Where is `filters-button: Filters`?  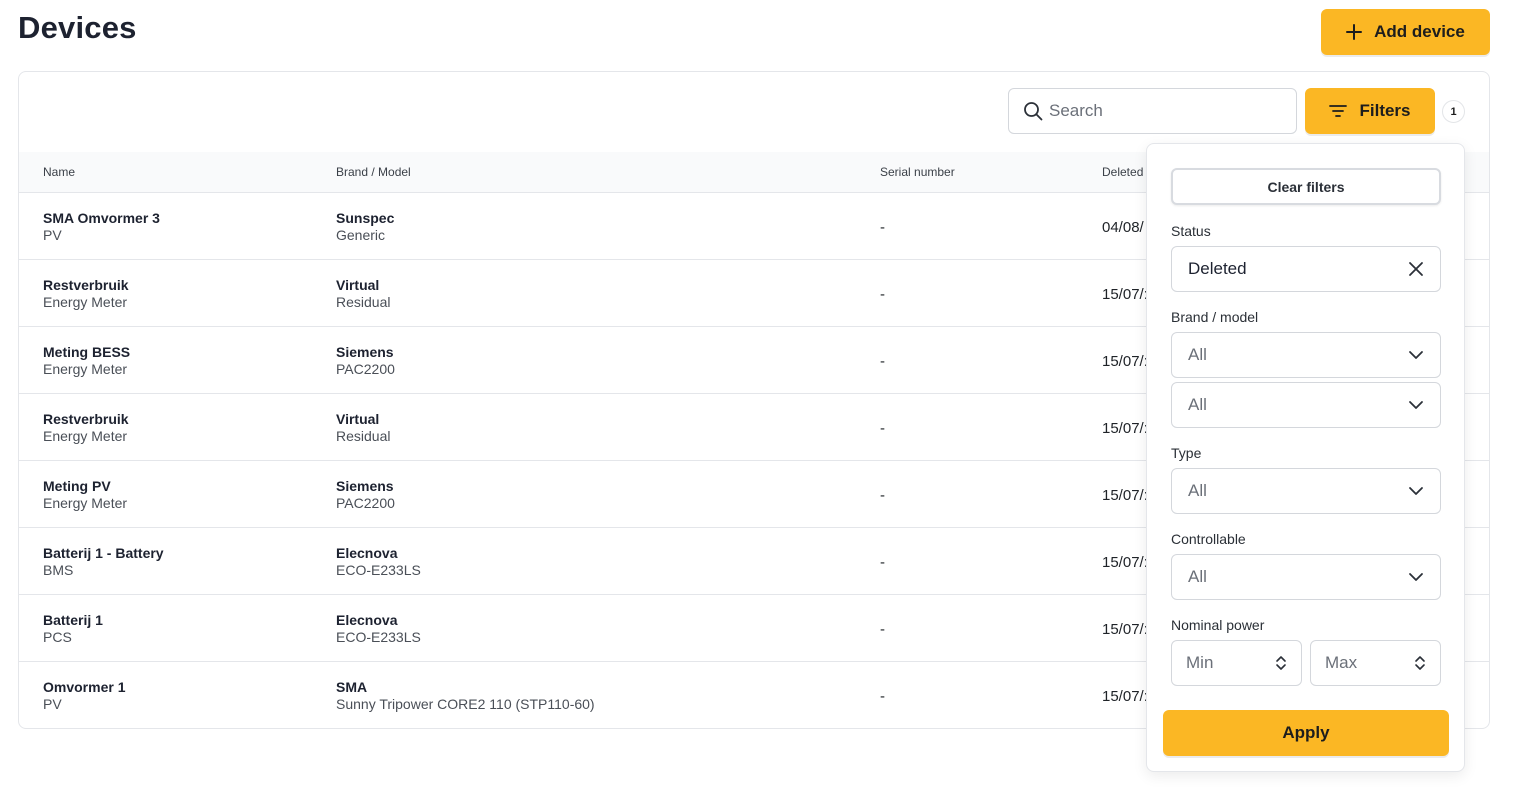 filters-button: Filters is located at coordinates (1370, 111).